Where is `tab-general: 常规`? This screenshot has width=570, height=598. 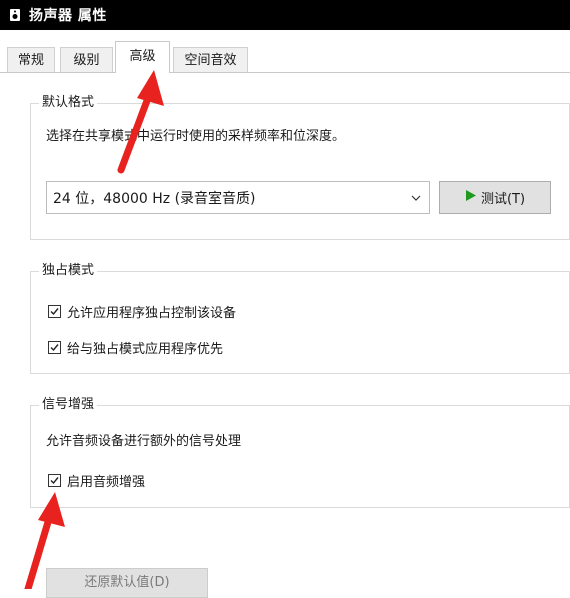 tab-general: 常规 is located at coordinates (31, 59).